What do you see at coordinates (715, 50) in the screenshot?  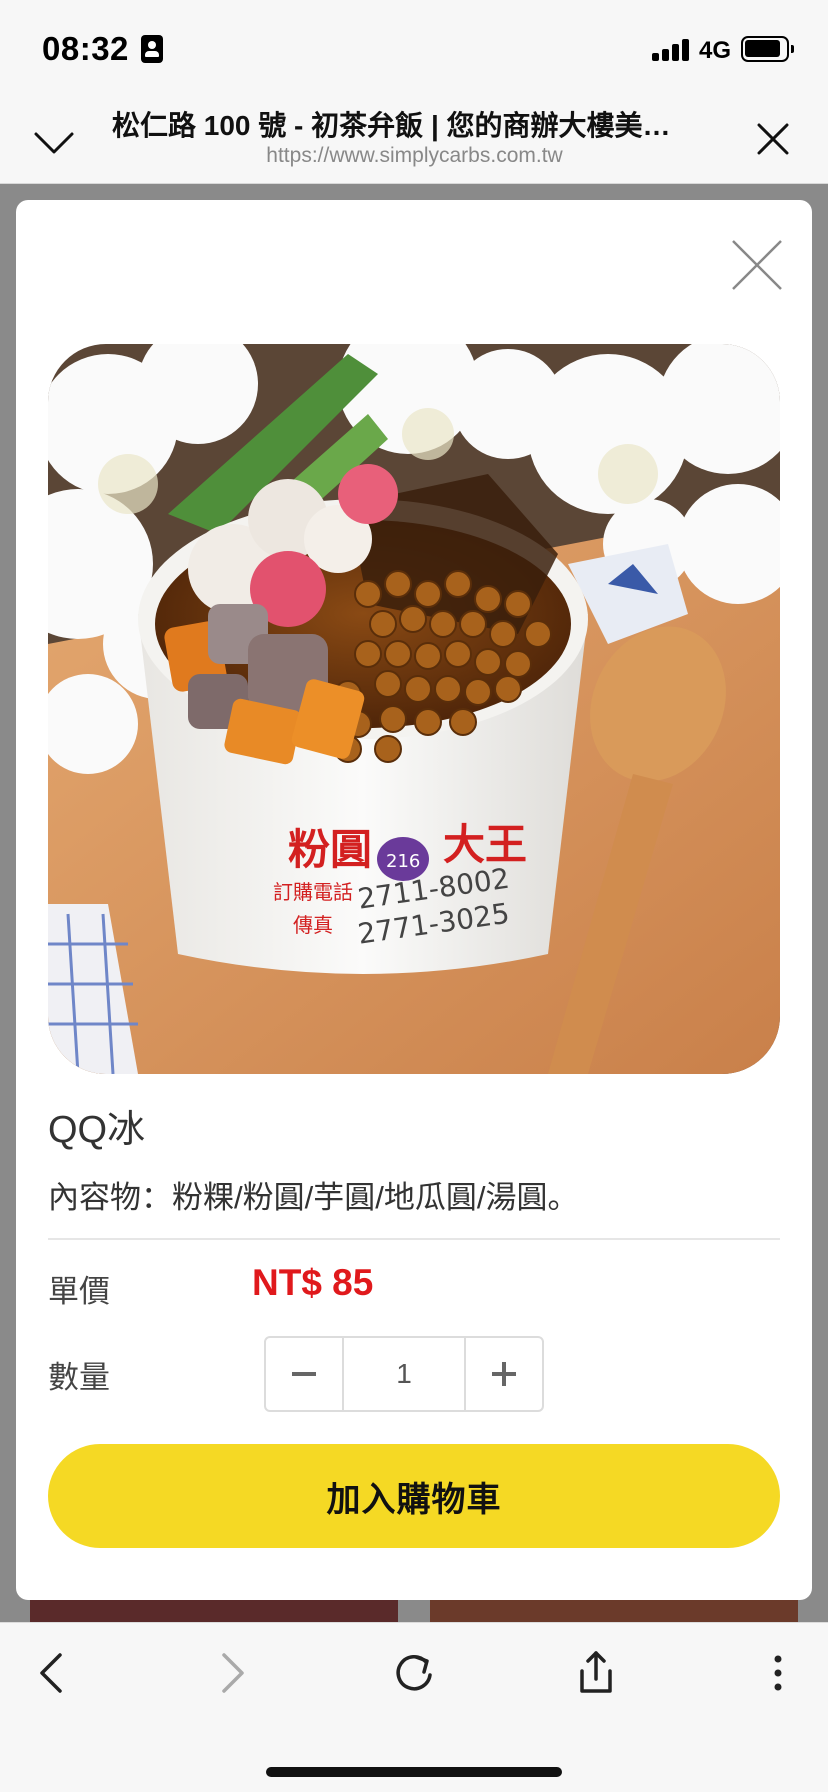 I see `network-type: 4G` at bounding box center [715, 50].